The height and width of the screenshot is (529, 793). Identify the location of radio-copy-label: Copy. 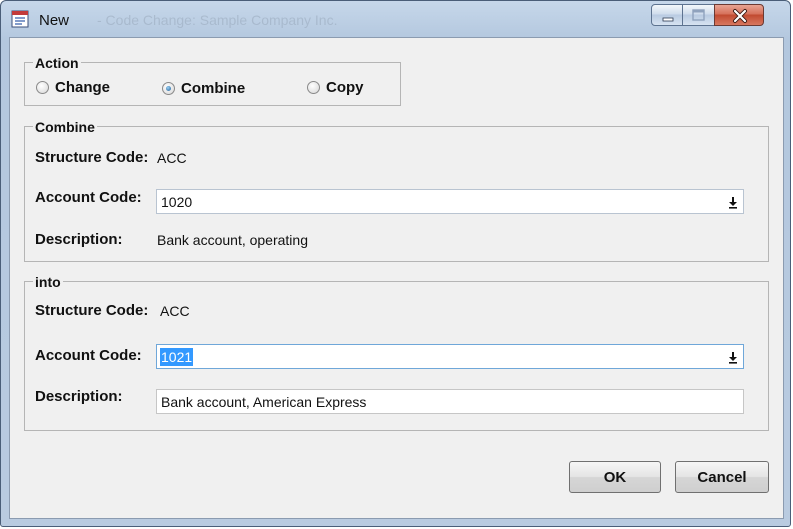
(345, 87).